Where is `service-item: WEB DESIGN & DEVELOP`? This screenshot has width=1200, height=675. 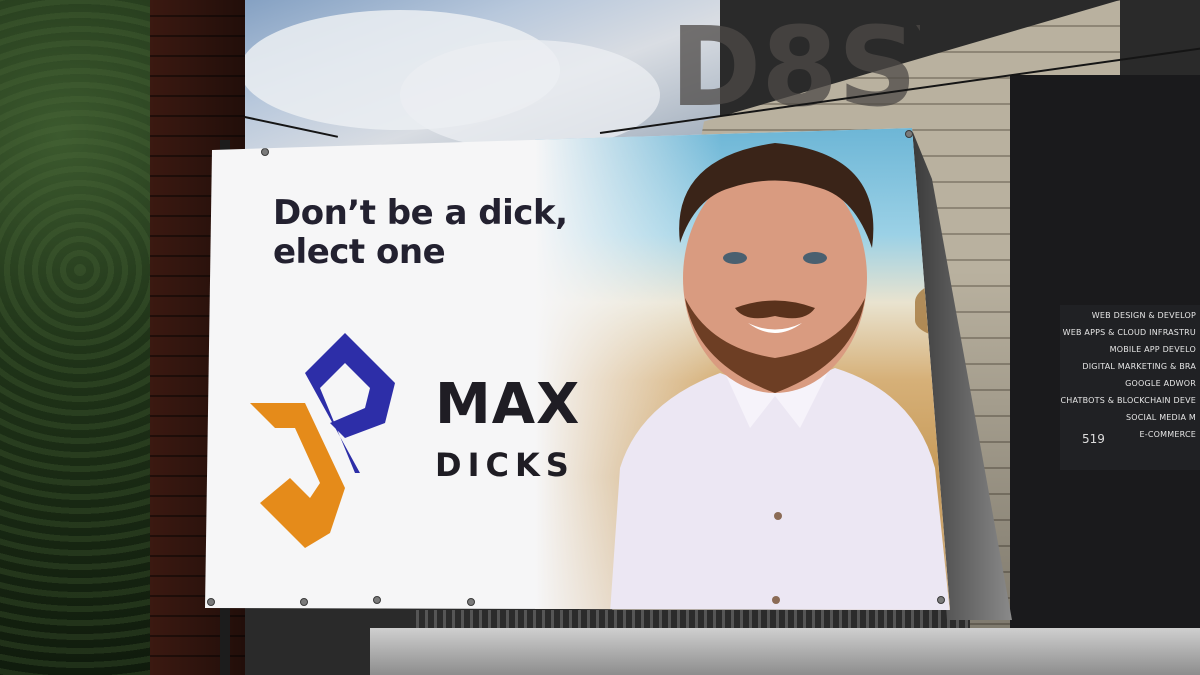 service-item: WEB DESIGN & DEVELOP is located at coordinates (1143, 315).